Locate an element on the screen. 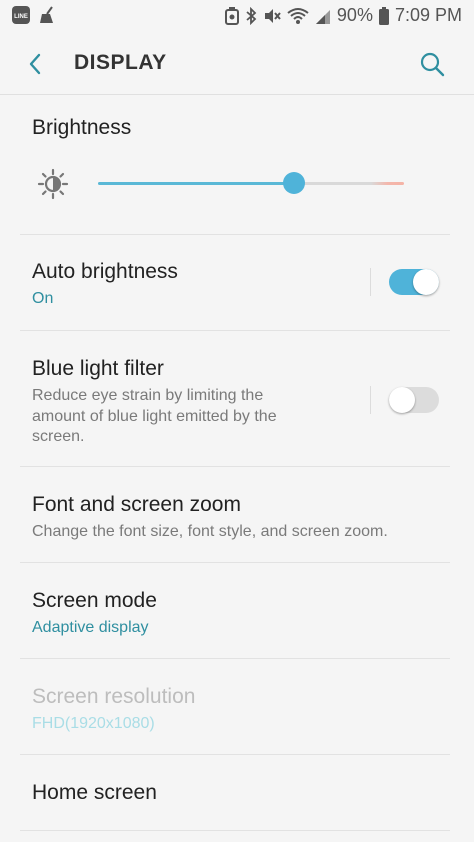 Image resolution: width=474 pixels, height=842 pixels. battery-saver-icon is located at coordinates (231, 15).